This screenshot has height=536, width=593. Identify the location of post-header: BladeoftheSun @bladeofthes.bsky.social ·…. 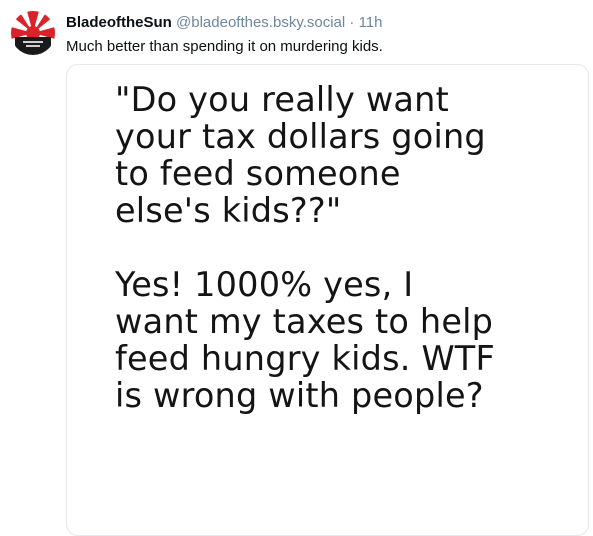
(224, 23).